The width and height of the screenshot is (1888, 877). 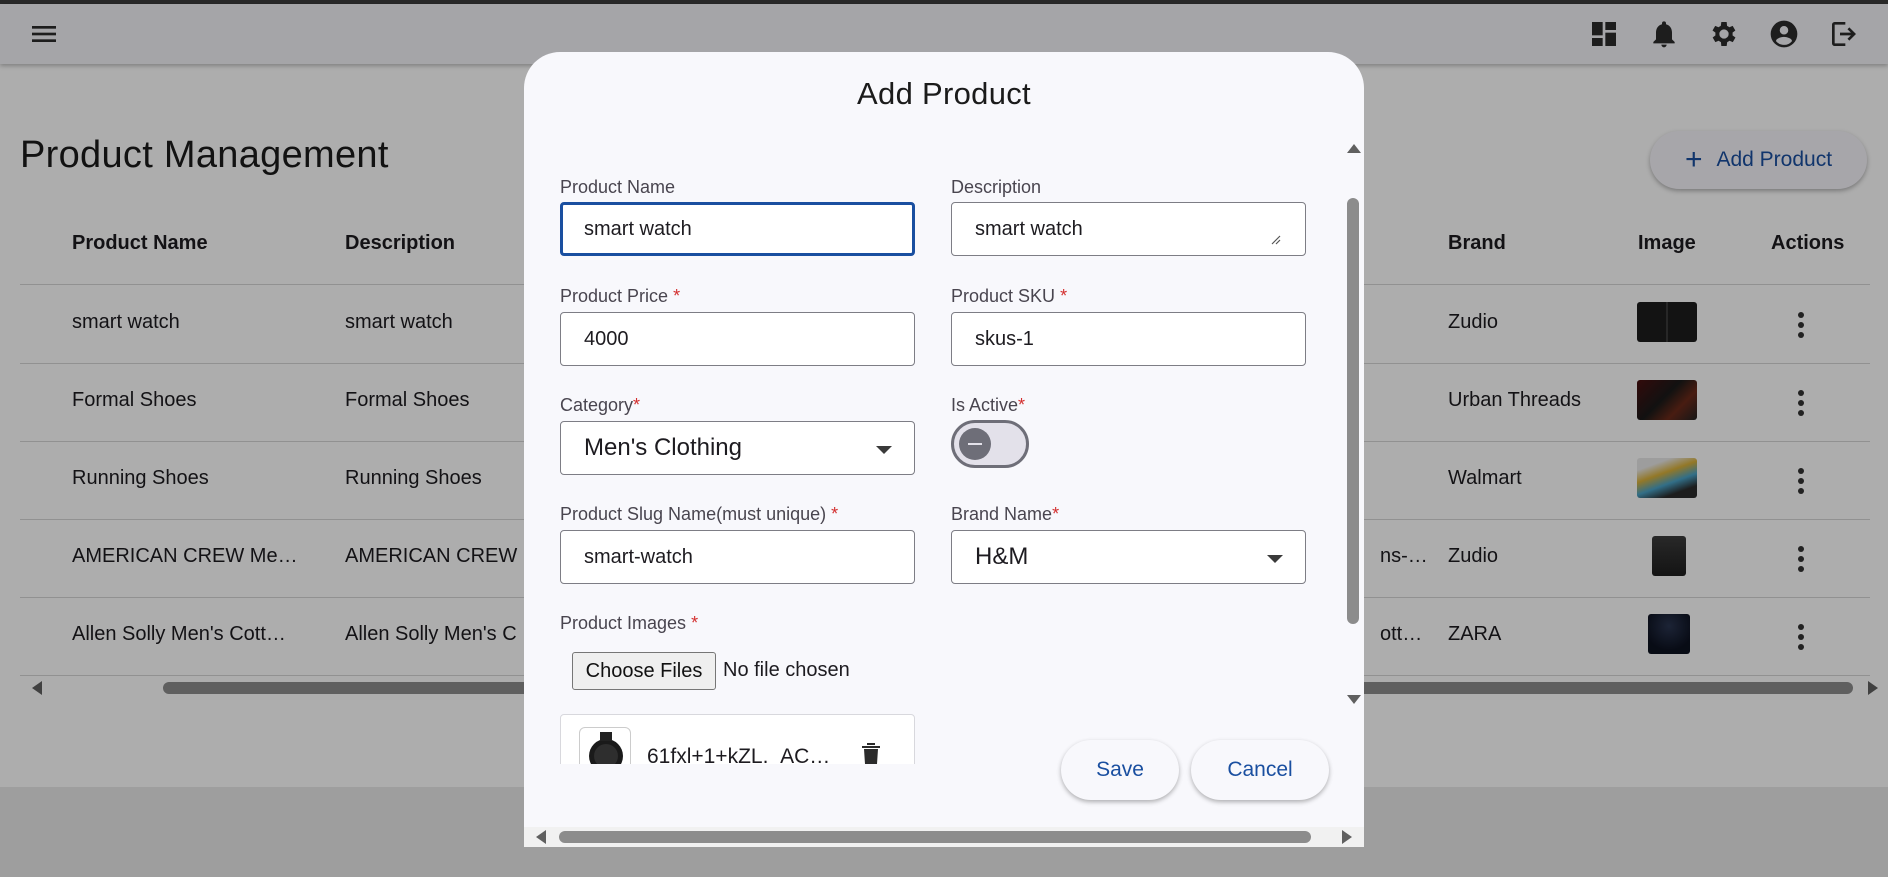 What do you see at coordinates (786, 670) in the screenshot?
I see `file-status-text: No file chosen` at bounding box center [786, 670].